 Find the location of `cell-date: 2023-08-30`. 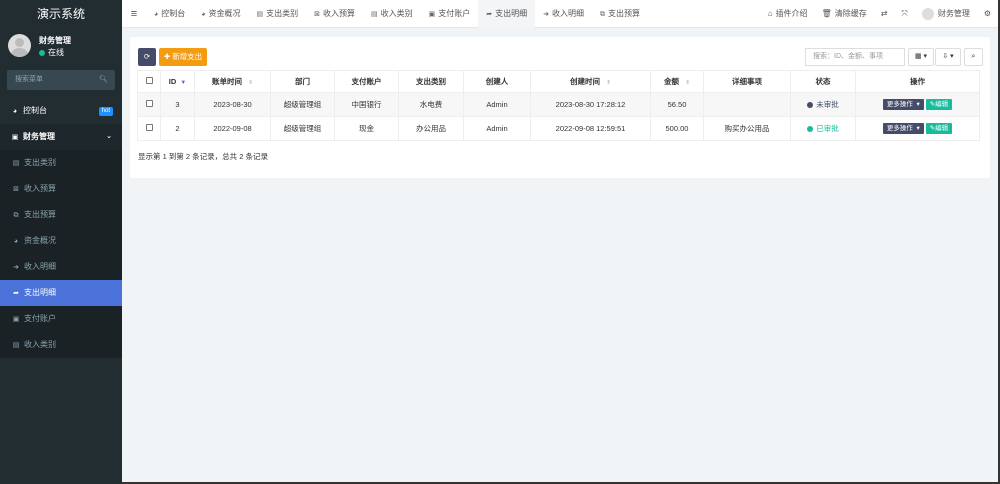

cell-date: 2023-08-30 is located at coordinates (232, 104).